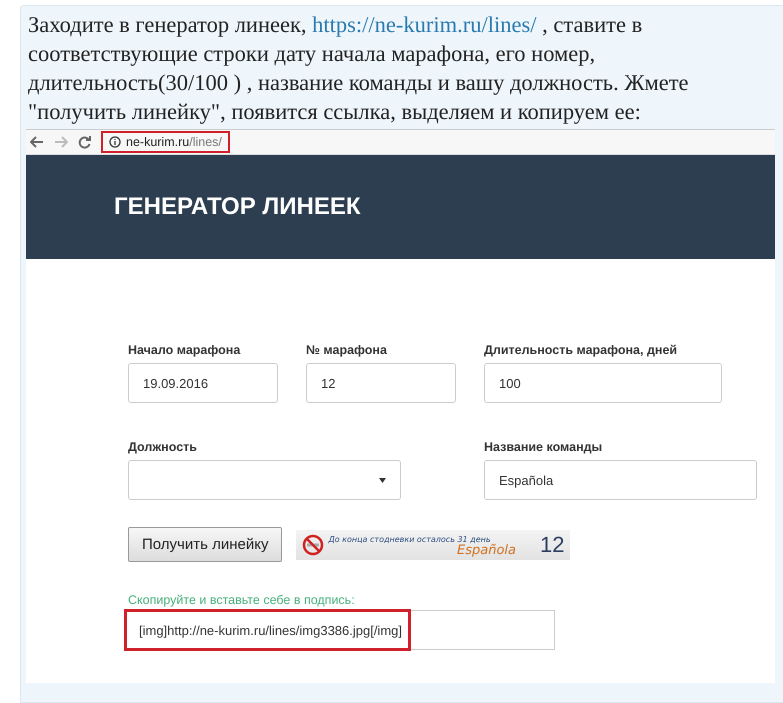 This screenshot has height=703, width=783. I want to click on site-title: ГЕНЕРАТОР ЛИНЕЕК, so click(237, 207).